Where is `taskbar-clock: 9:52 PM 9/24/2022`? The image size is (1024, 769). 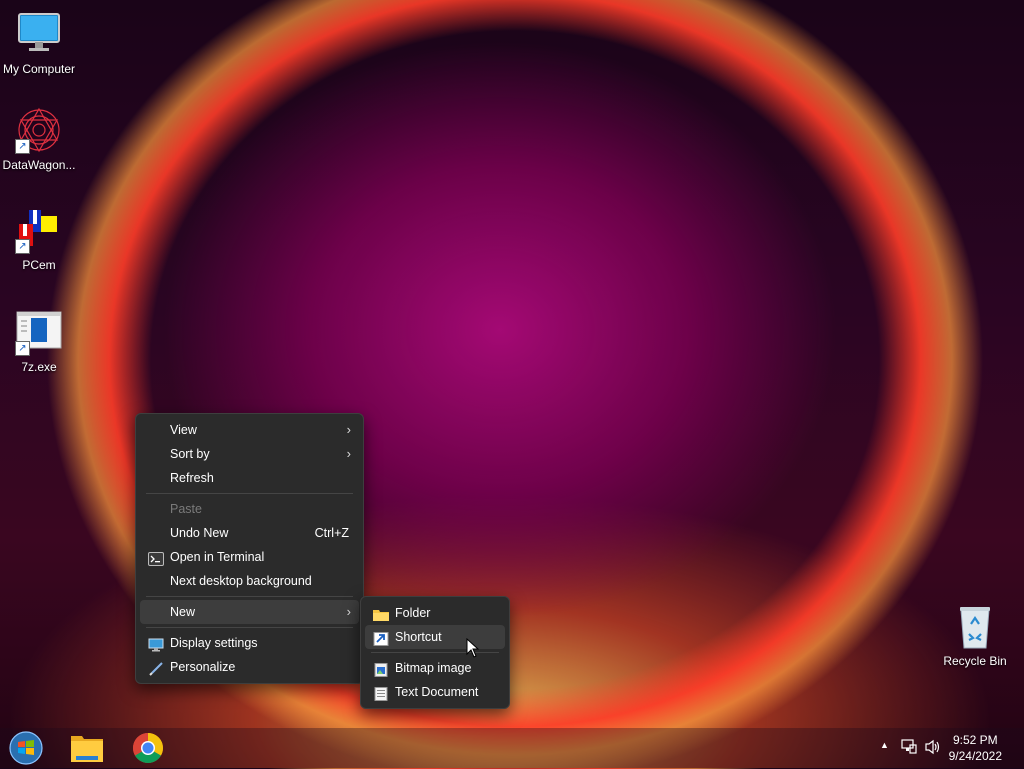
taskbar-clock: 9:52 PM 9/24/2022 is located at coordinates (975, 748).